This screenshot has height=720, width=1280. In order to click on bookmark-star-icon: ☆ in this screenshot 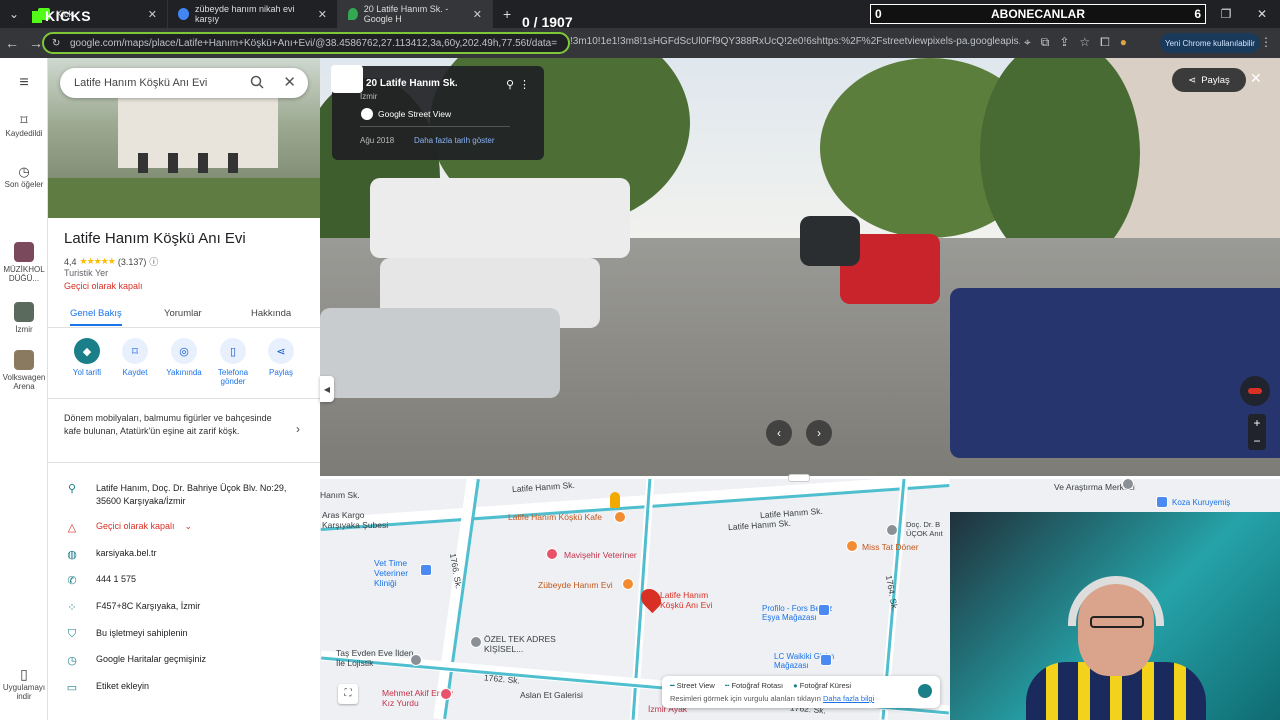, I will do `click(1084, 42)`.